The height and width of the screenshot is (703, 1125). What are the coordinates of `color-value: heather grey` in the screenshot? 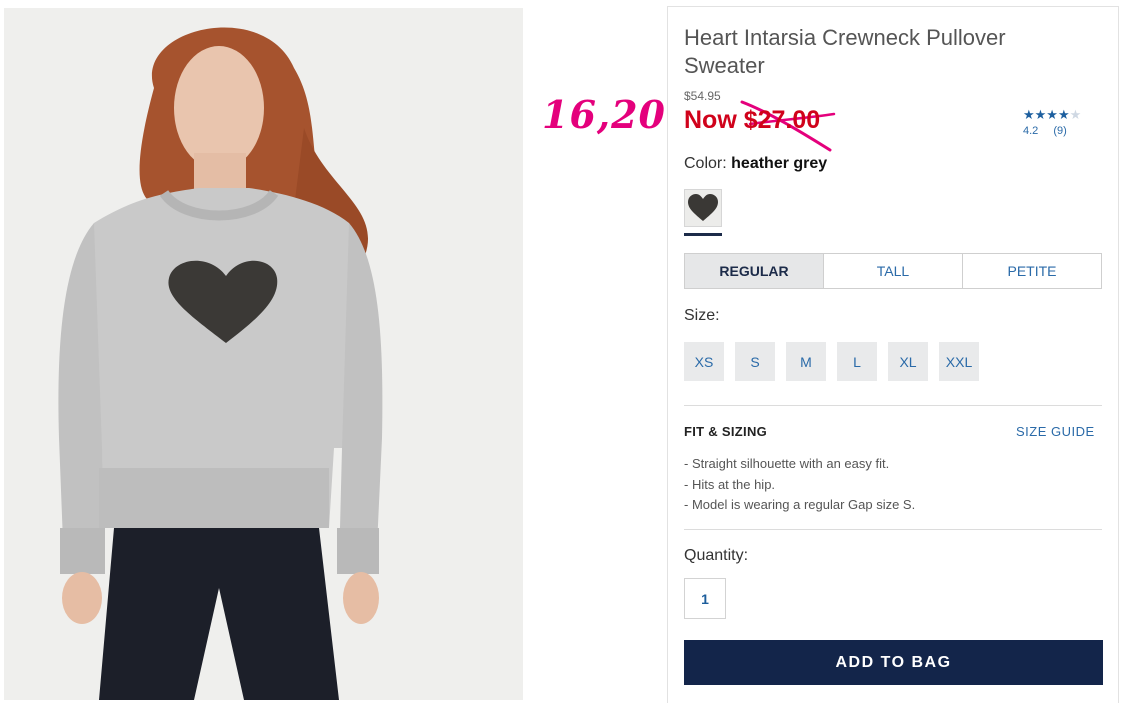 It's located at (779, 163).